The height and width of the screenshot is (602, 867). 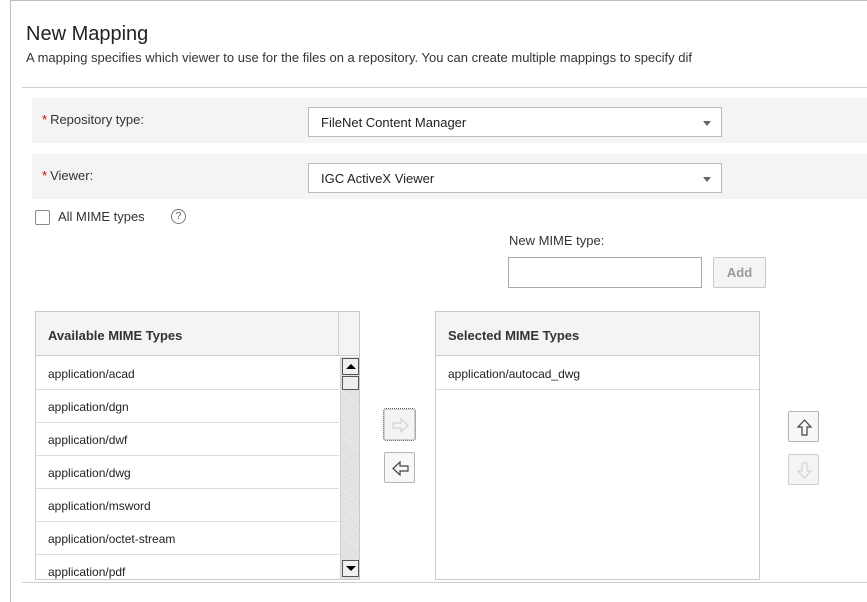 What do you see at coordinates (187, 406) in the screenshot?
I see `list-item: application/dgn` at bounding box center [187, 406].